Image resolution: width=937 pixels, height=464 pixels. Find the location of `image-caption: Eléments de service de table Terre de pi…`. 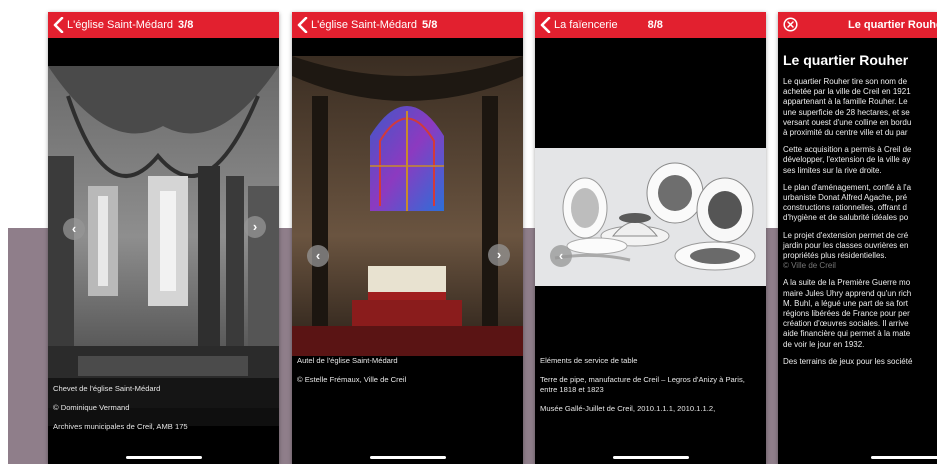

image-caption: Eléments de service de table Terre de pi… is located at coordinates (650, 385).